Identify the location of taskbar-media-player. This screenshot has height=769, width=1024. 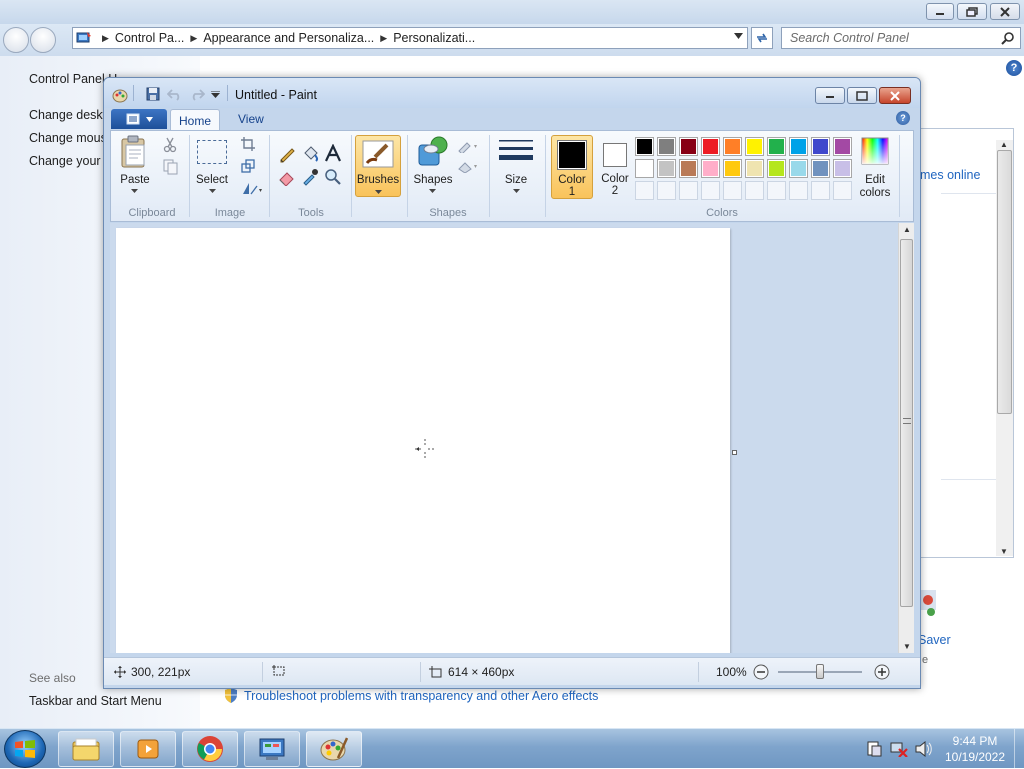
(148, 749).